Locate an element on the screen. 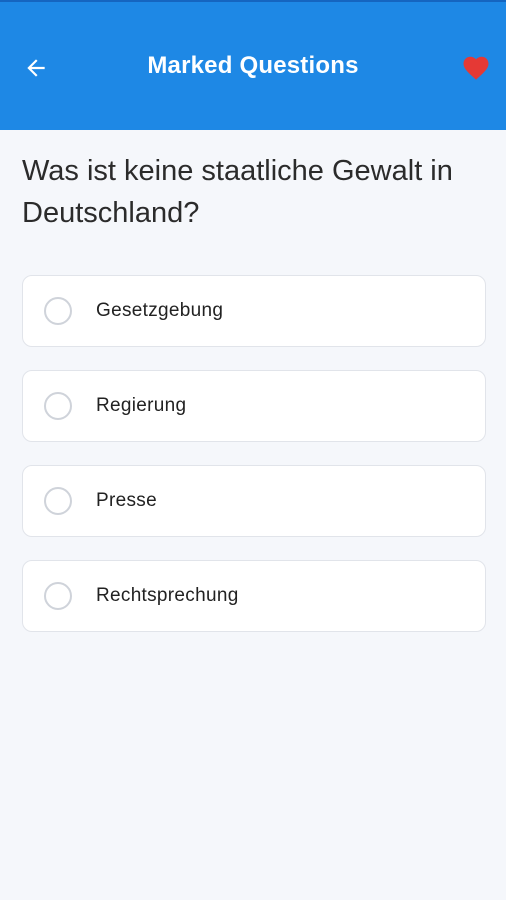  app-bar: Marked Questions is located at coordinates (253, 65).